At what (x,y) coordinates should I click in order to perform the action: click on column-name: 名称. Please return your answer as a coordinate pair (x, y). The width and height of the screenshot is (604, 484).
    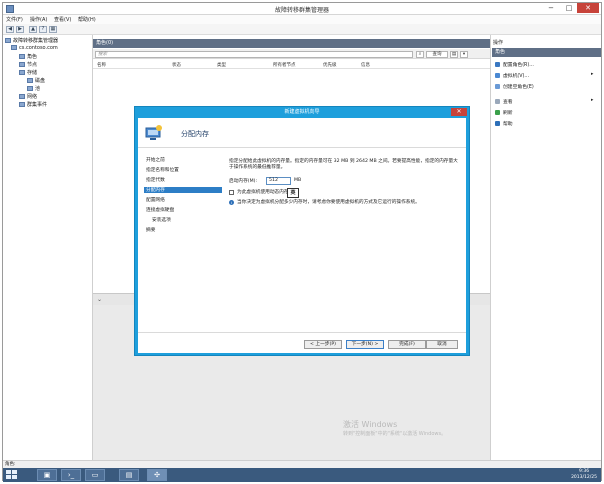
    Looking at the image, I should click on (101, 65).